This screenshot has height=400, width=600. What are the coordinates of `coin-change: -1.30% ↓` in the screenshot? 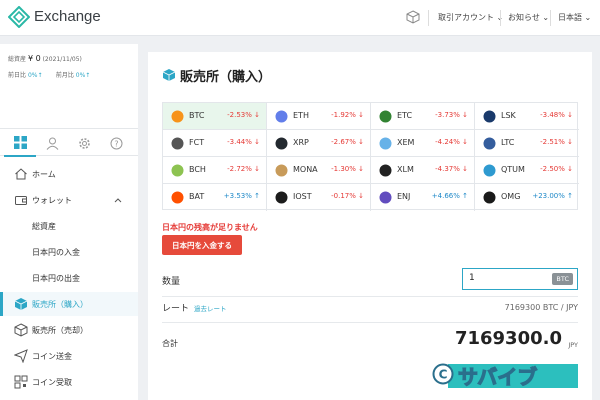 It's located at (347, 169).